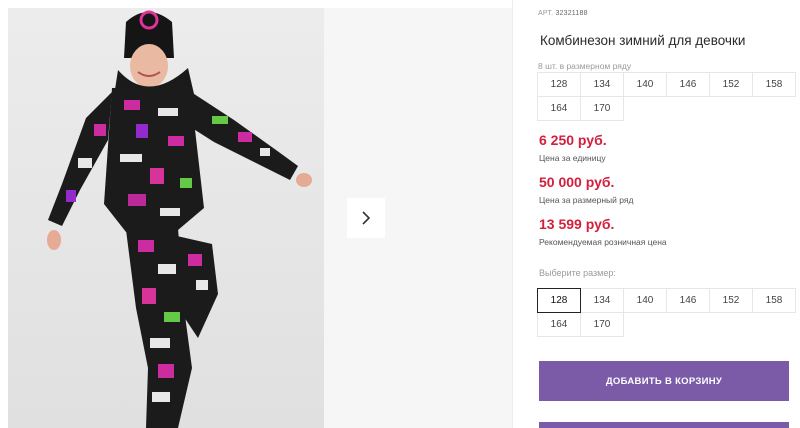 The height and width of the screenshot is (428, 800). What do you see at coordinates (571, 13) in the screenshot?
I see `article-code: 32321188` at bounding box center [571, 13].